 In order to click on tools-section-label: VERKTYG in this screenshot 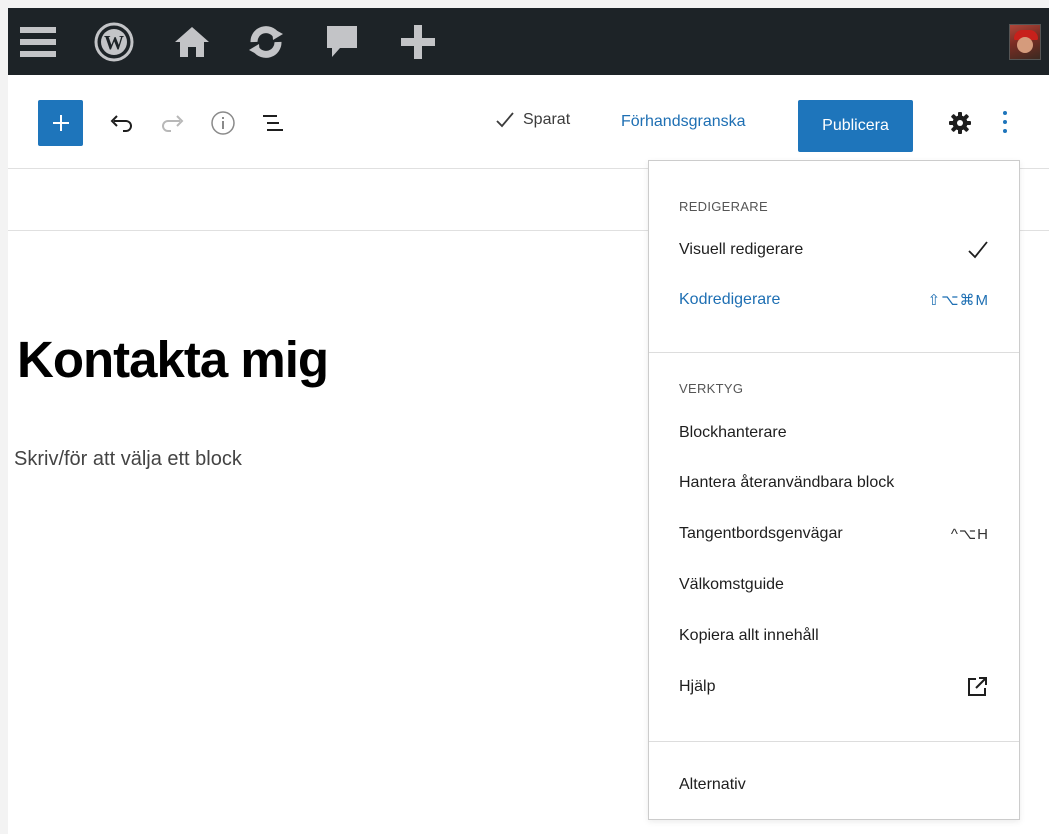, I will do `click(711, 388)`.